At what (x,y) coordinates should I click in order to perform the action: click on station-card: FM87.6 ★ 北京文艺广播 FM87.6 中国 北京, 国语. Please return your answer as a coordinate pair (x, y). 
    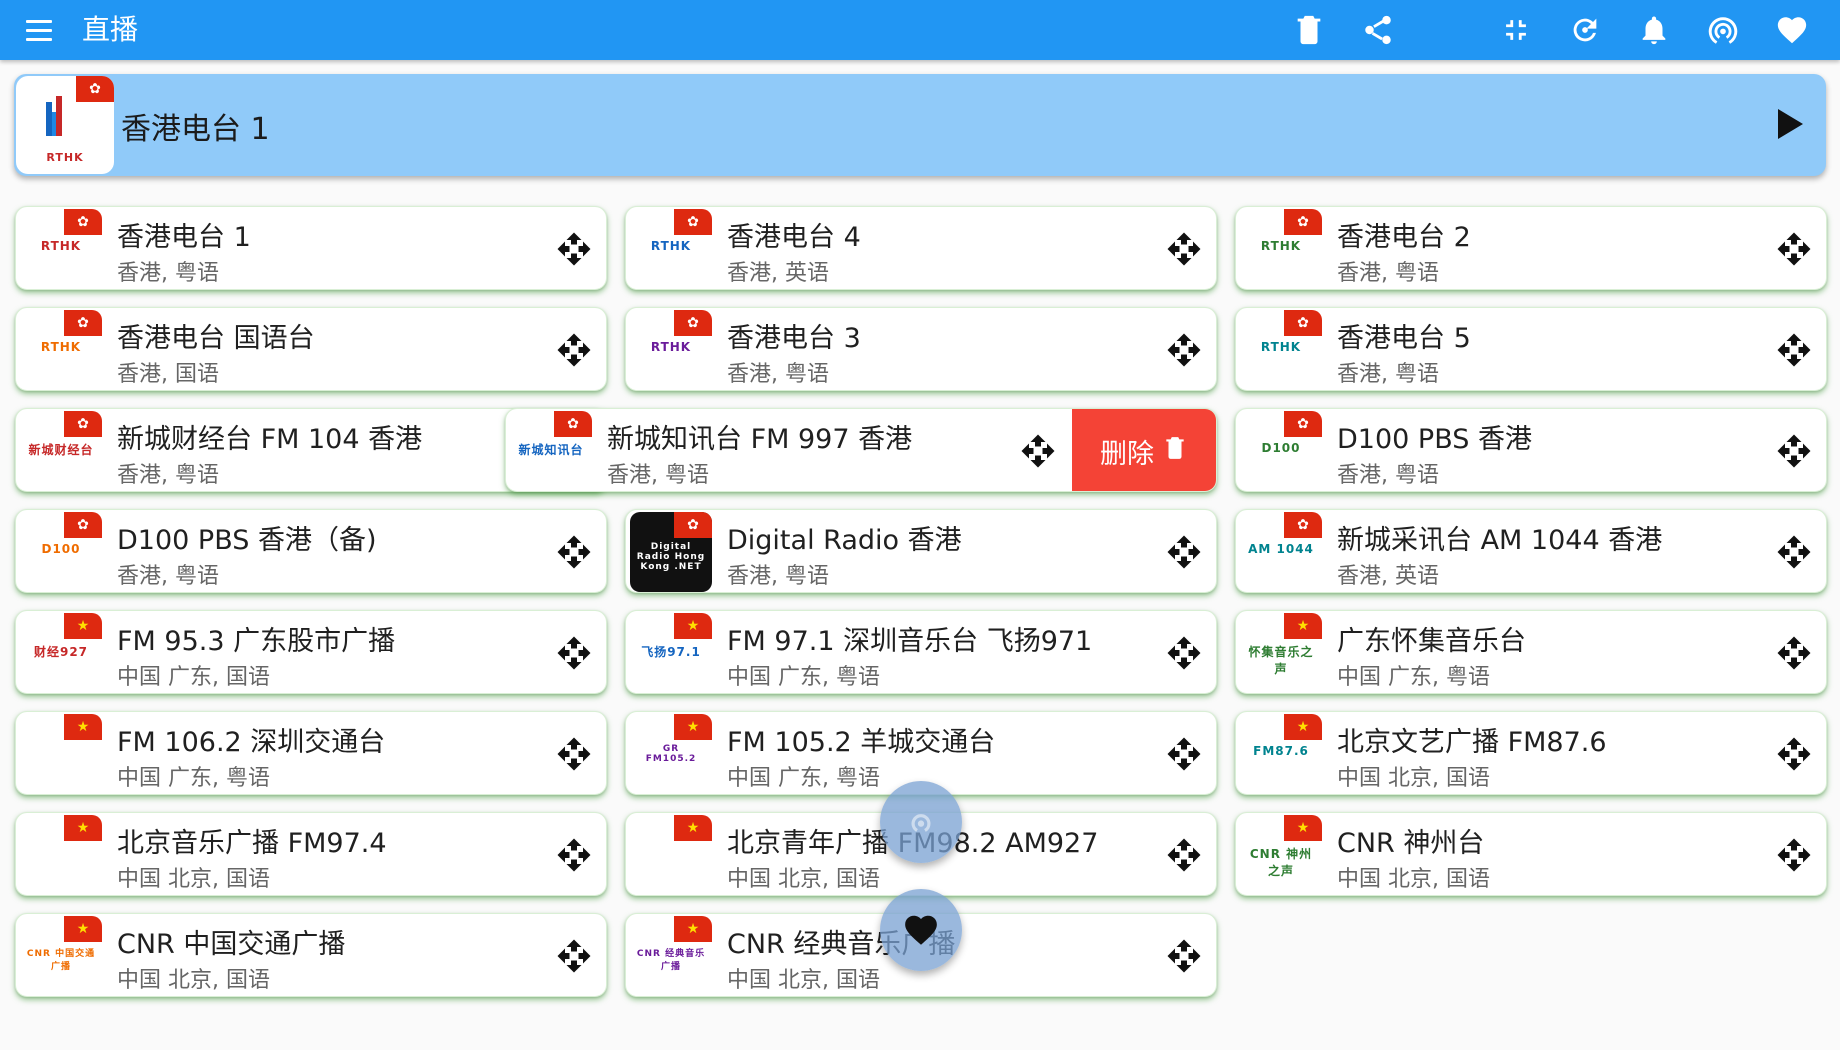
    Looking at the image, I should click on (1531, 753).